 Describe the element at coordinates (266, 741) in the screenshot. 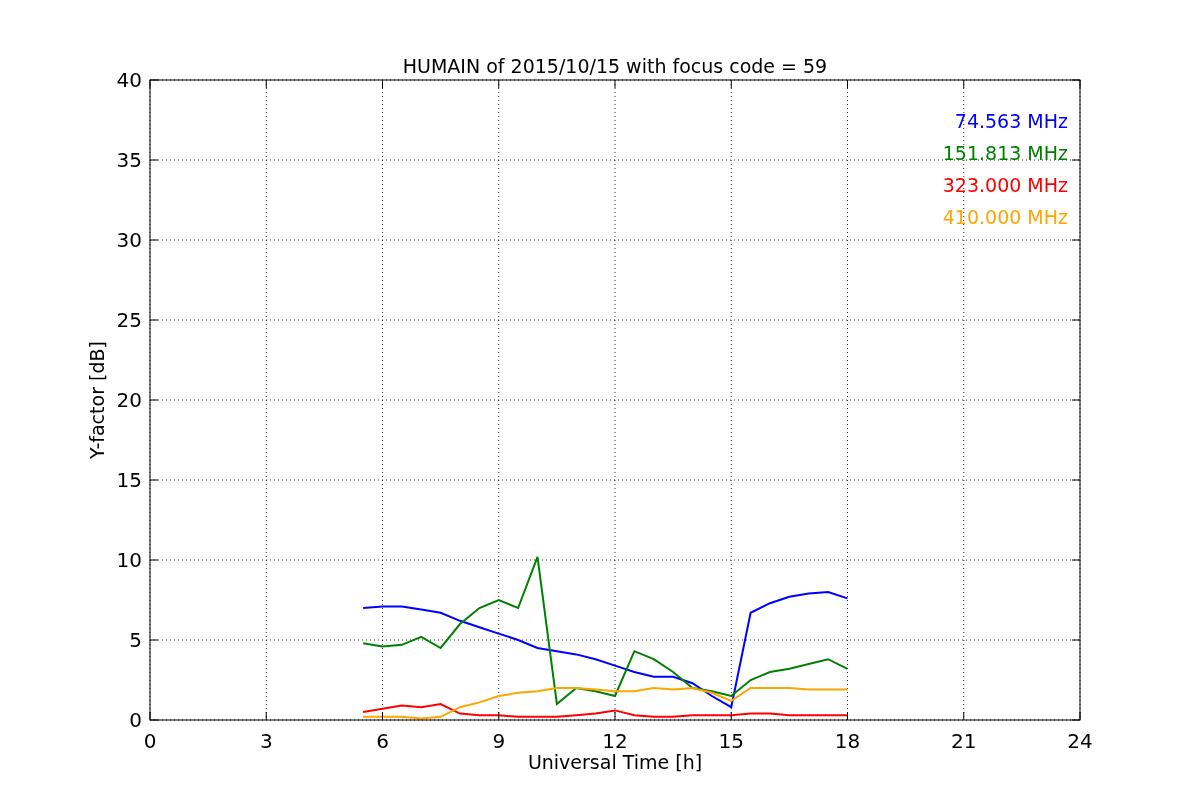

I see `tick-label: 3` at that location.